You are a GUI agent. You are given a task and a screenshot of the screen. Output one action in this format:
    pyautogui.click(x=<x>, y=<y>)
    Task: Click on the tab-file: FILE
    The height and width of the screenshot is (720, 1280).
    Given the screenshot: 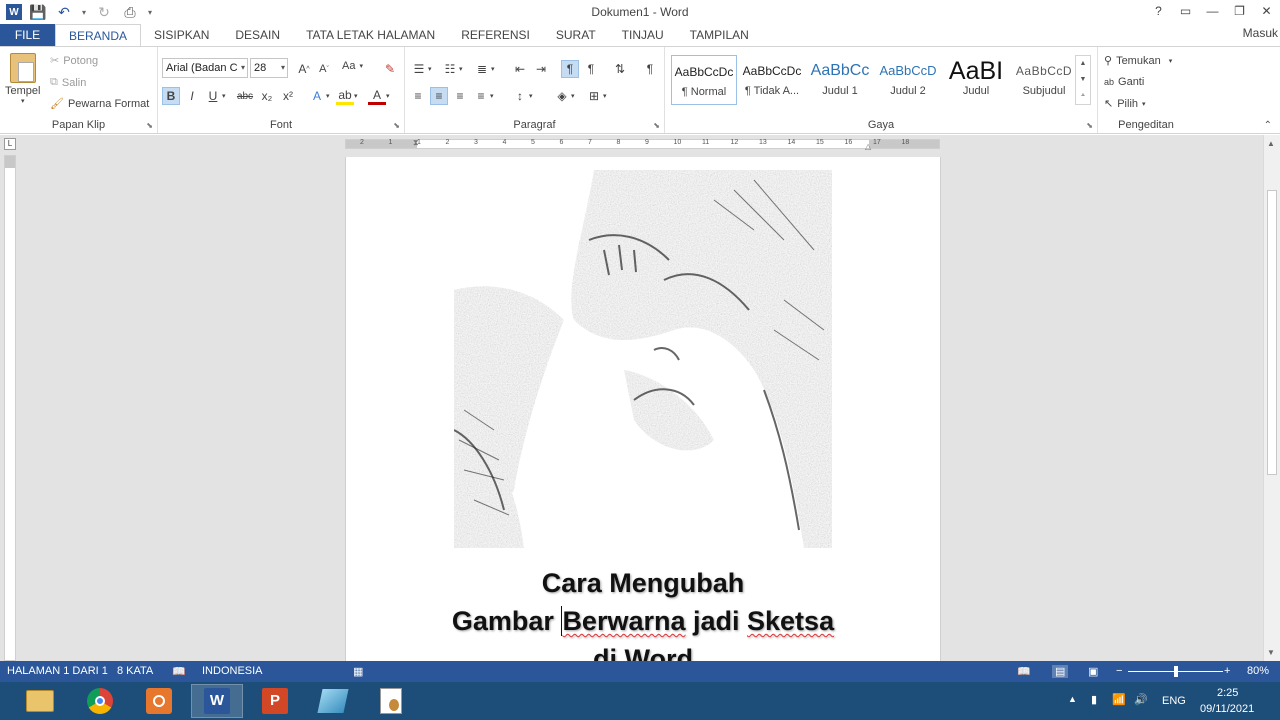 What is the action you would take?
    pyautogui.click(x=27, y=35)
    